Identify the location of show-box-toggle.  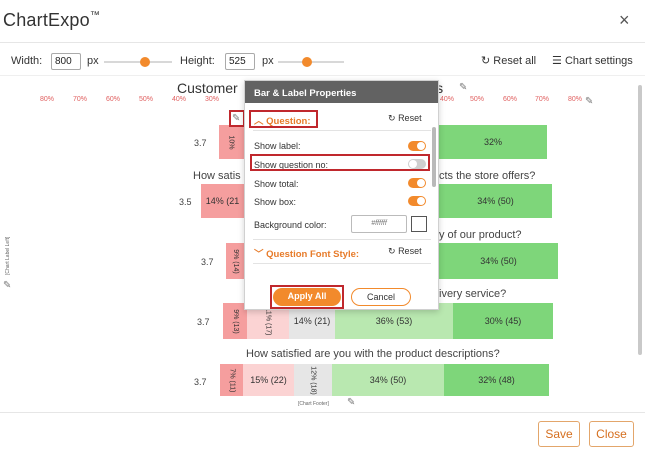
(417, 201).